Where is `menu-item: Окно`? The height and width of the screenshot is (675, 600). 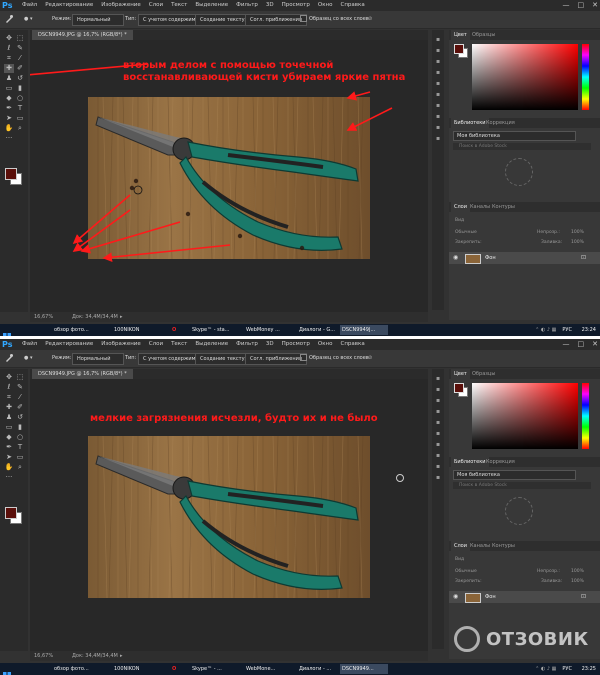
menu-item: Окно is located at coordinates (325, 344).